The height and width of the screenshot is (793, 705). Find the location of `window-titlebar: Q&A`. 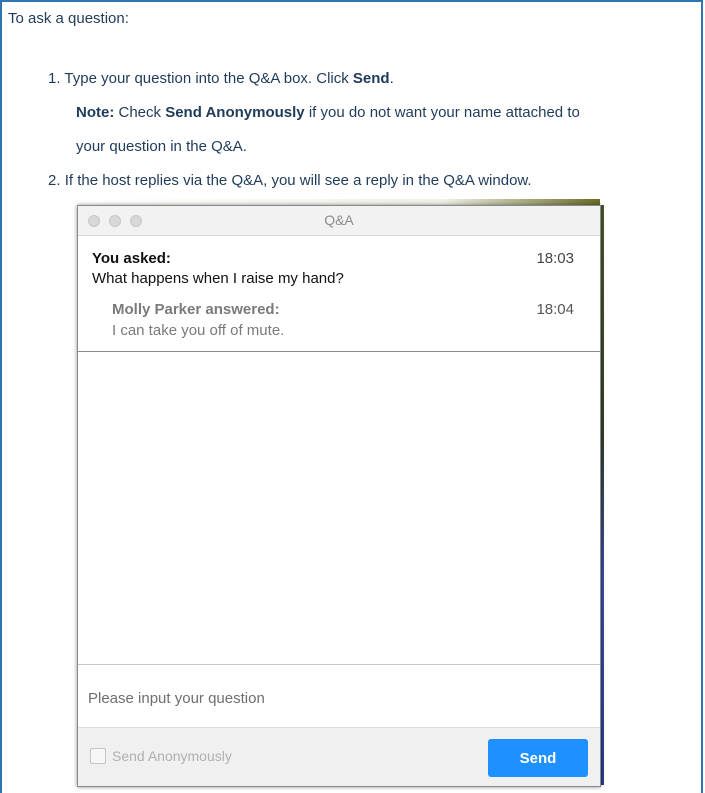

window-titlebar: Q&A is located at coordinates (339, 221).